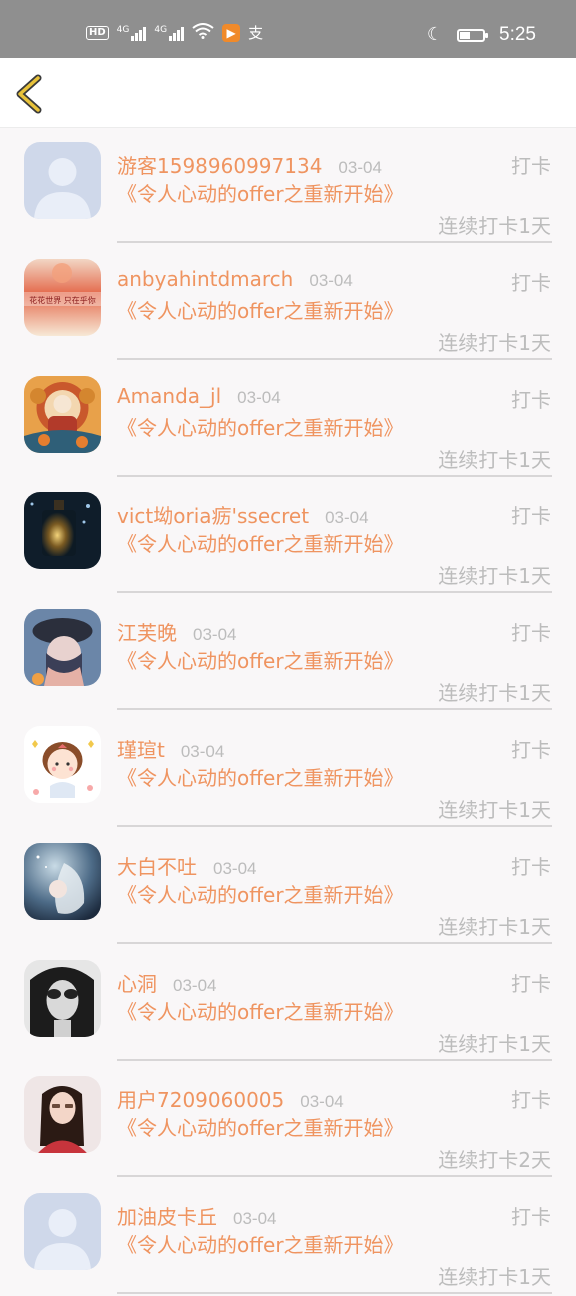 This screenshot has height=1296, width=576. I want to click on status-icons-left: HD 4G 4G ▶ 支, so click(174, 32).